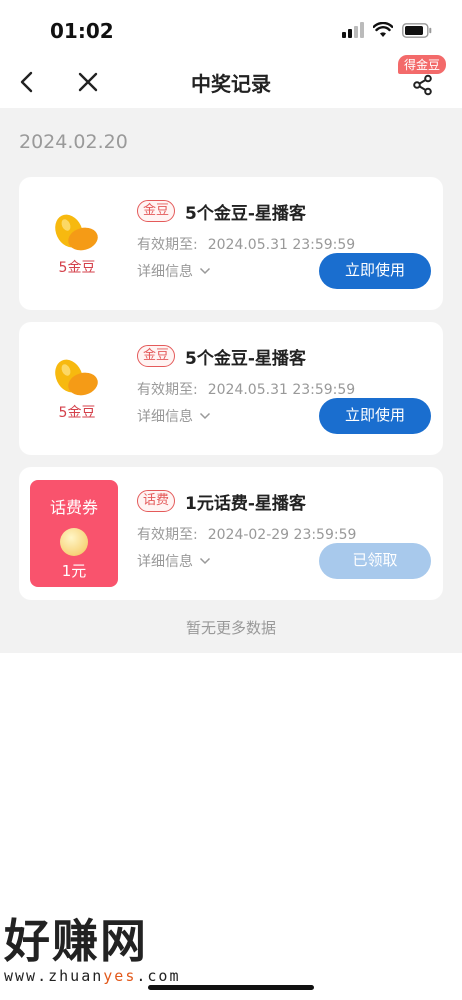  What do you see at coordinates (74, 571) in the screenshot?
I see `coupon-amount: 1元` at bounding box center [74, 571].